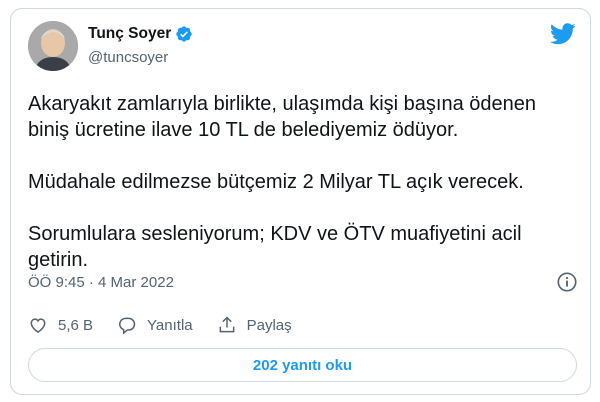 Image resolution: width=600 pixels, height=402 pixels. I want to click on author-display-name: Tunç Soyer, so click(129, 34).